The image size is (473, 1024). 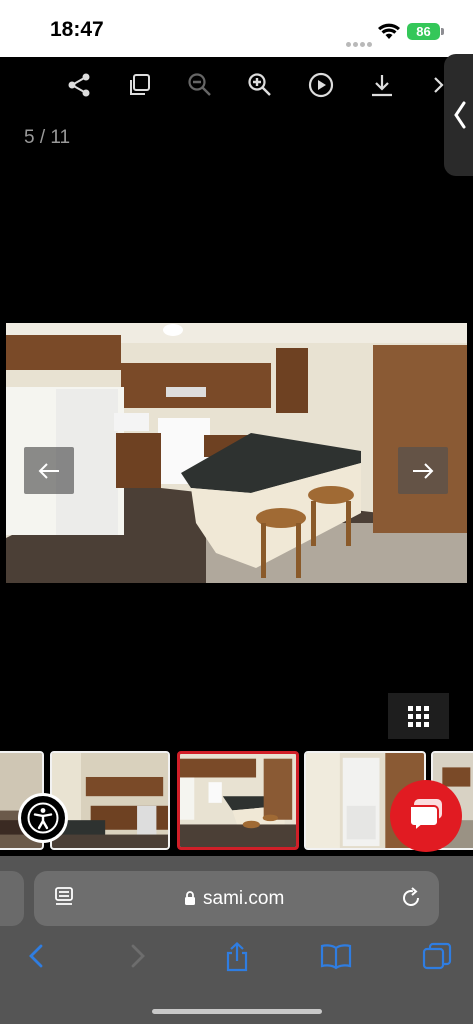 What do you see at coordinates (236, 28) in the screenshot?
I see `status-bar: 18:47 86` at bounding box center [236, 28].